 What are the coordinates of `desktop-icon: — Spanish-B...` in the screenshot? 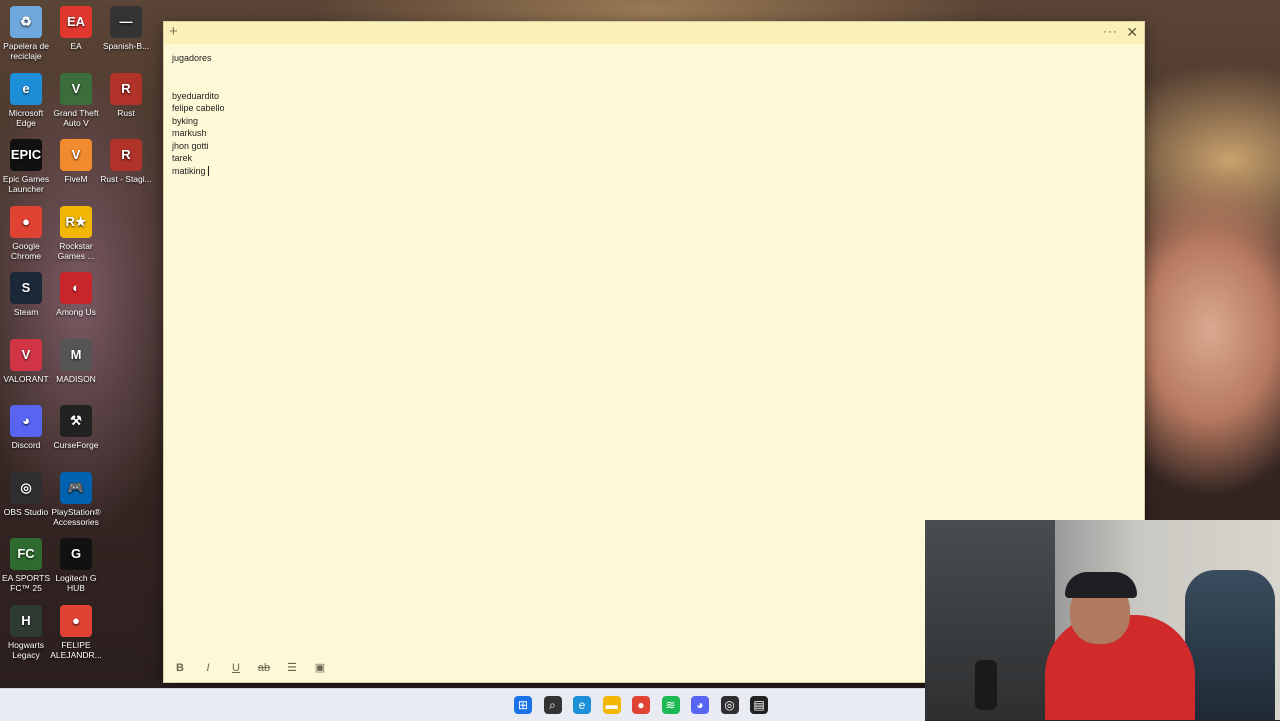 It's located at (126, 28).